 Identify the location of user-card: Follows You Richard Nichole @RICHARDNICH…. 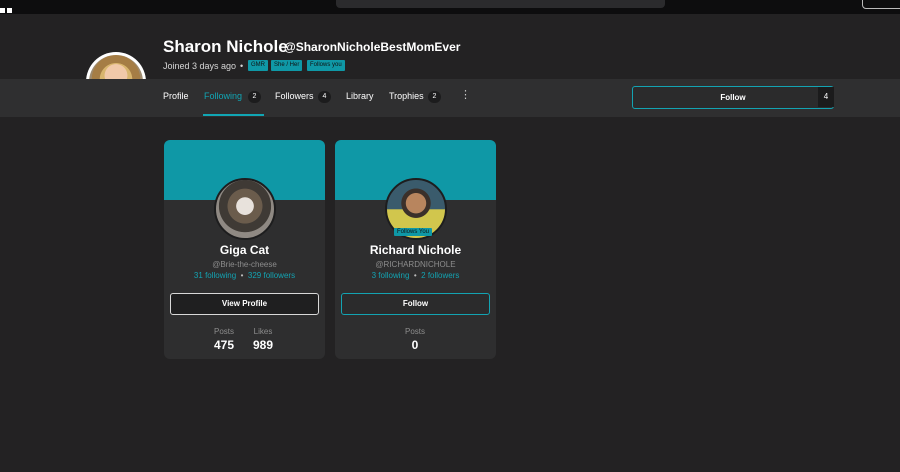
(415, 249).